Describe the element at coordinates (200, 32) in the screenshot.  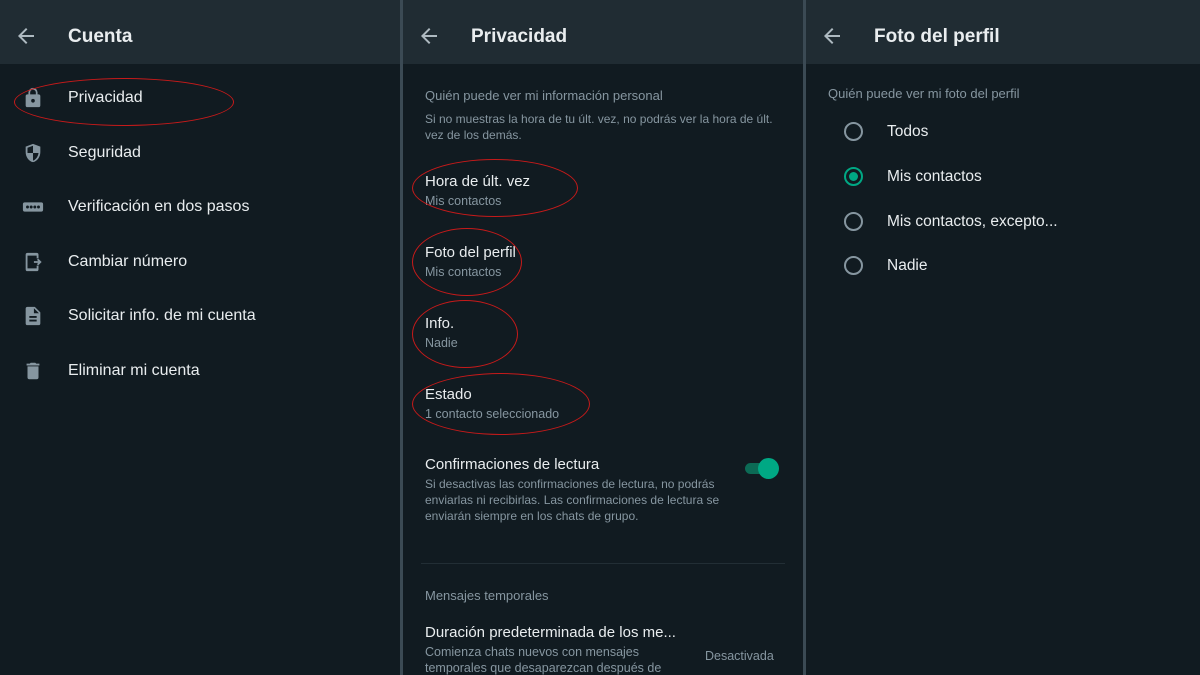
I see `account-header: Cuenta` at that location.